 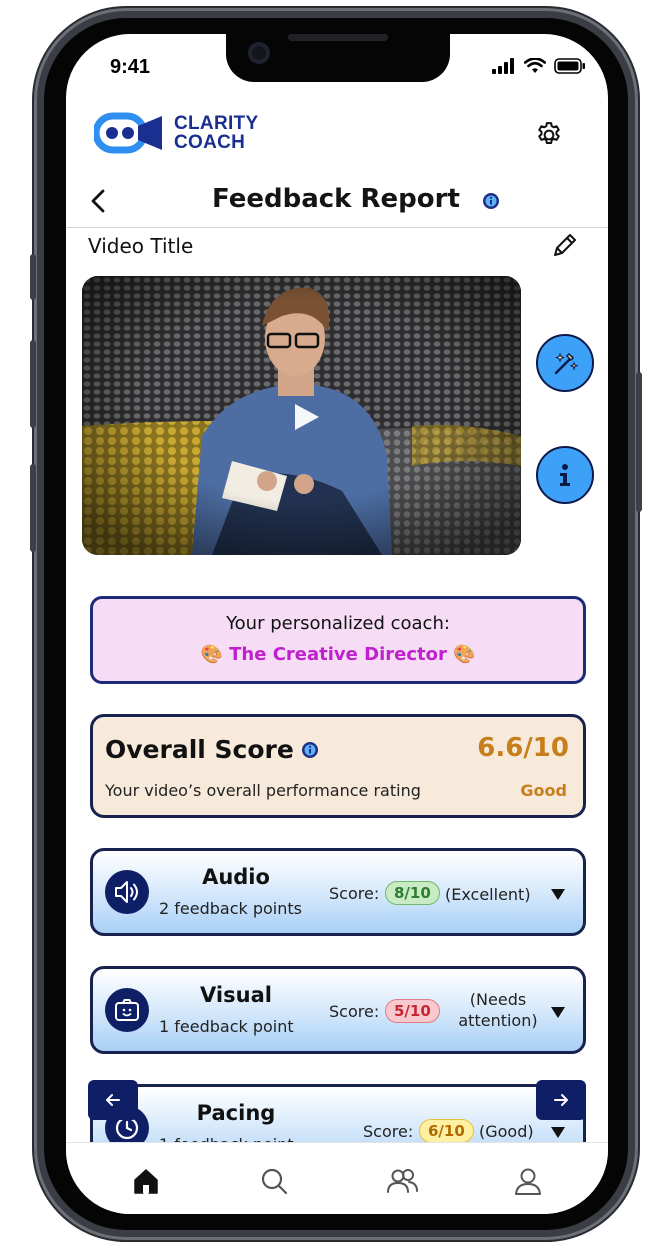 What do you see at coordinates (199, 749) in the screenshot?
I see `overall-score-title: Overall Score` at bounding box center [199, 749].